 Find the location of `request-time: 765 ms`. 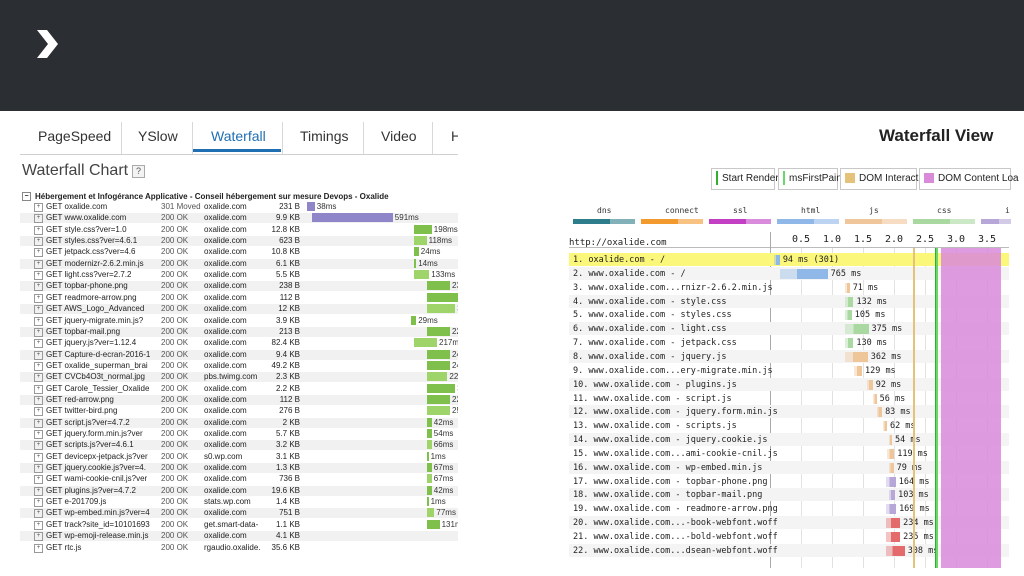

request-time: 765 ms is located at coordinates (846, 273).